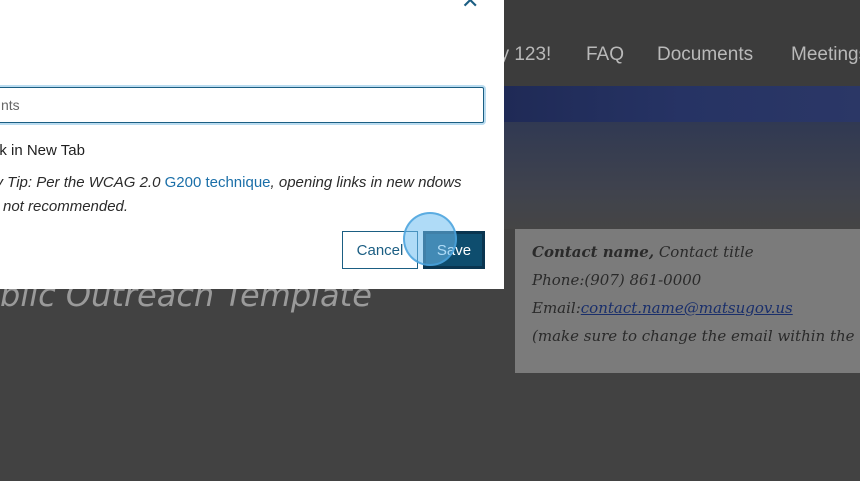  I want to click on contact-email-line: Email:contact.name@matsugov.us, so click(662, 308).